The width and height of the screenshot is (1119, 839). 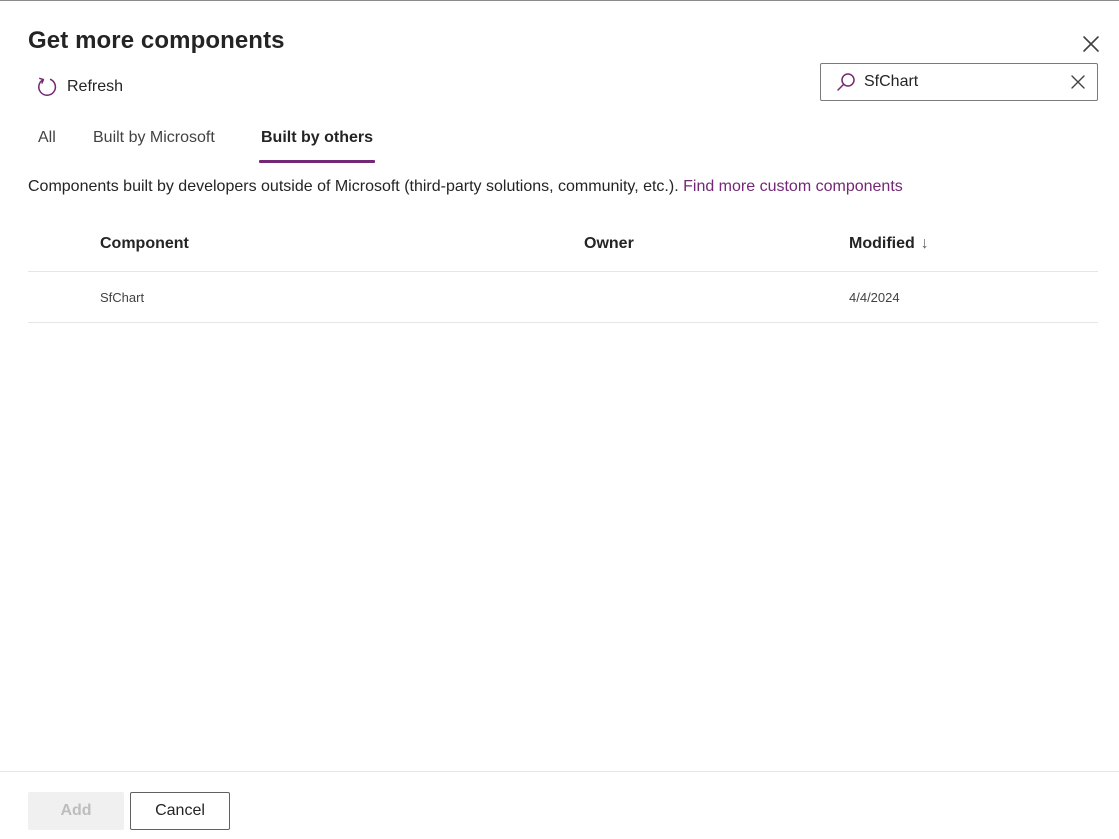 I want to click on table-header: Component Owner Modified ↓, so click(x=563, y=246).